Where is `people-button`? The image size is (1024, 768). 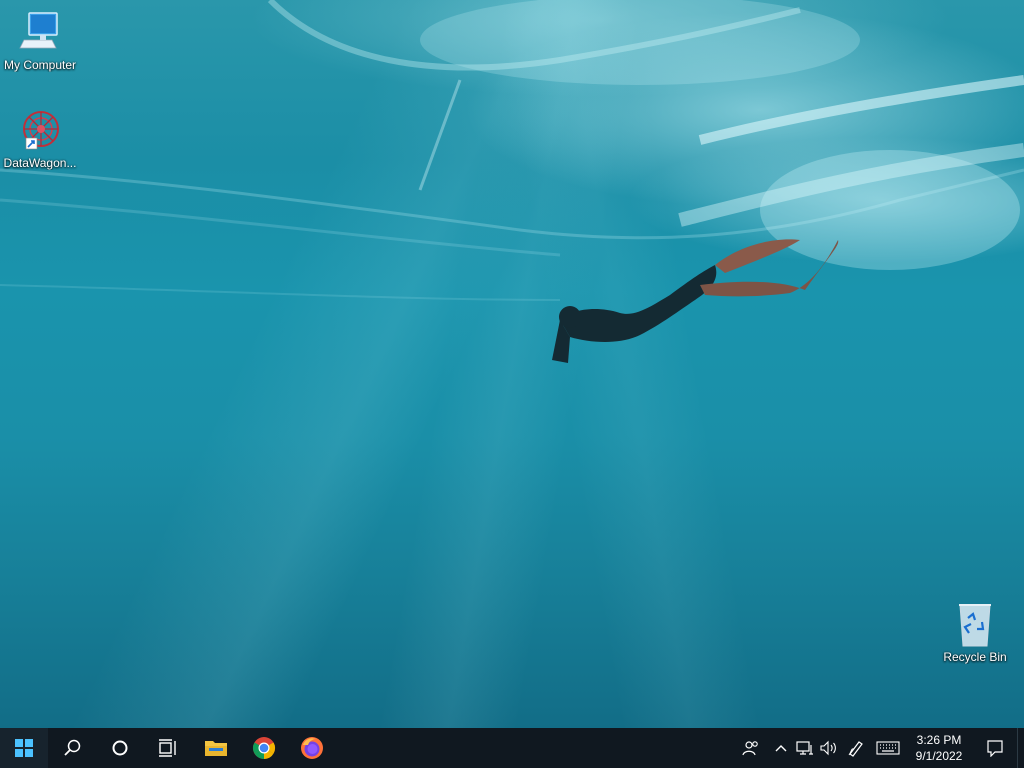
people-button is located at coordinates (751, 748).